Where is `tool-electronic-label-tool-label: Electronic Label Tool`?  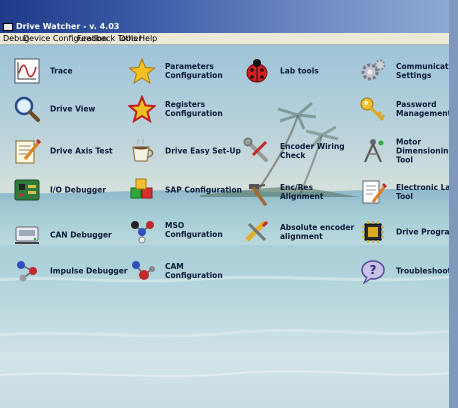
tool-electronic-label-tool-label: Electronic Label Tool is located at coordinates (422, 192).